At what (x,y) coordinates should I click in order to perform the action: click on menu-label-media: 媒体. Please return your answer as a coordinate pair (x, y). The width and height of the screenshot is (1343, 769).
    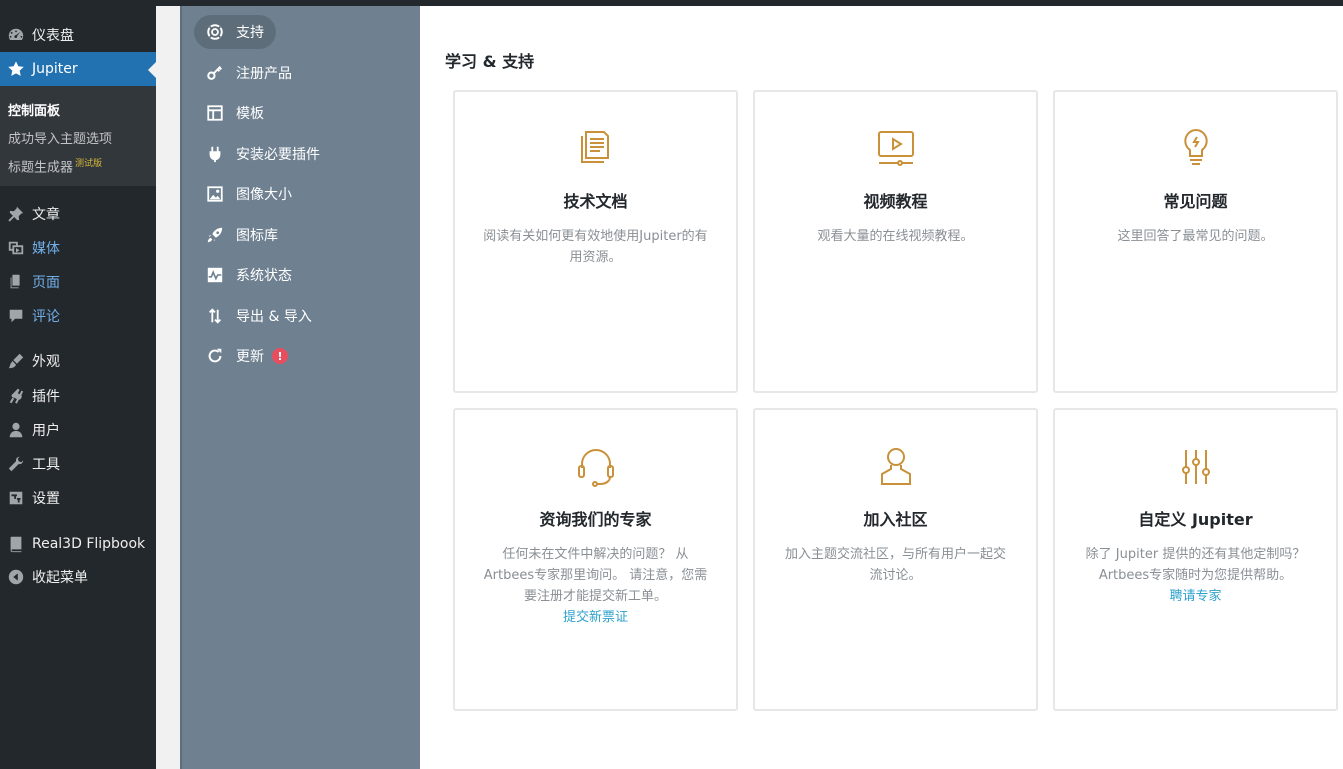
    Looking at the image, I should click on (46, 249).